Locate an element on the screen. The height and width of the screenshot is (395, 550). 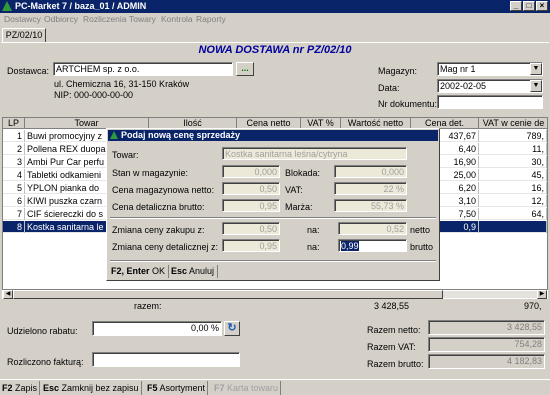
scroll-left-icon: ◀ is located at coordinates (8, 294).